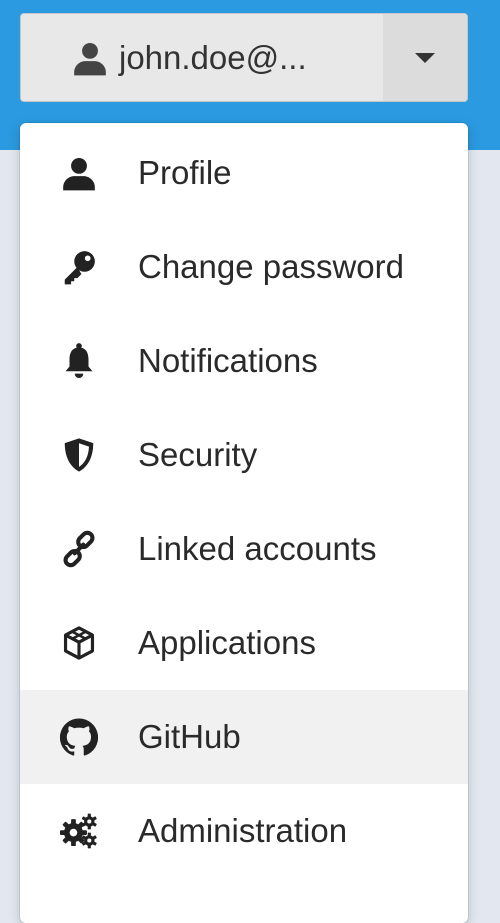 The image size is (500, 923). What do you see at coordinates (185, 172) in the screenshot?
I see `menu-item-label: Profile` at bounding box center [185, 172].